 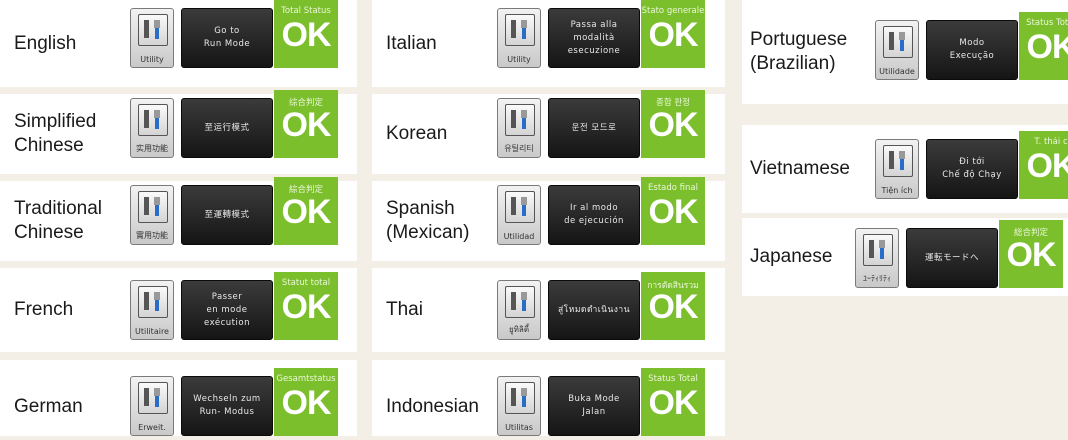 I want to click on utility-label: Erweit., so click(x=152, y=427).